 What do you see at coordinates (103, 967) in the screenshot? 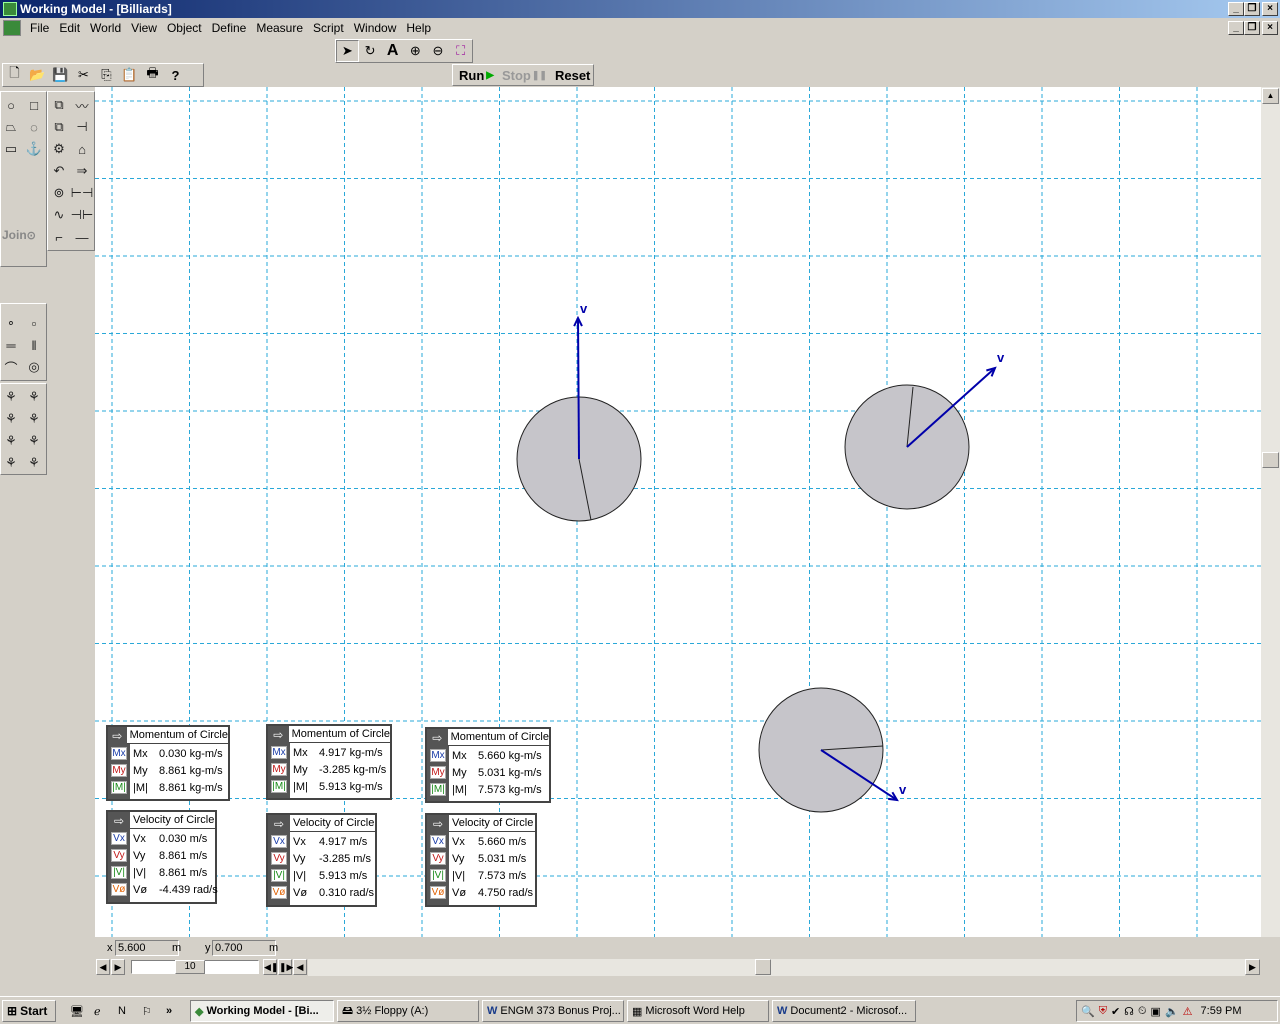
I see `step-back-icon: ◀` at bounding box center [103, 967].